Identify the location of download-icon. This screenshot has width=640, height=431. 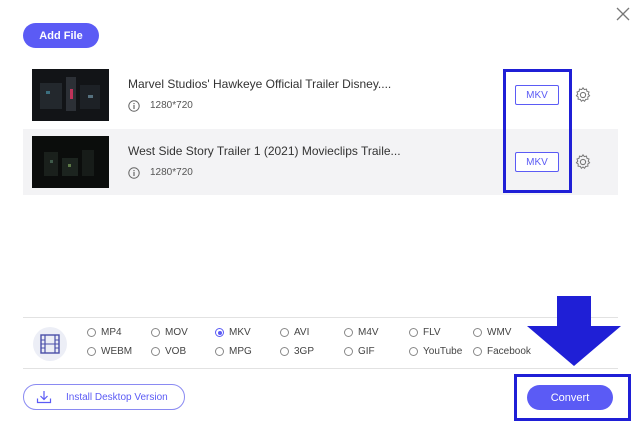
(44, 397).